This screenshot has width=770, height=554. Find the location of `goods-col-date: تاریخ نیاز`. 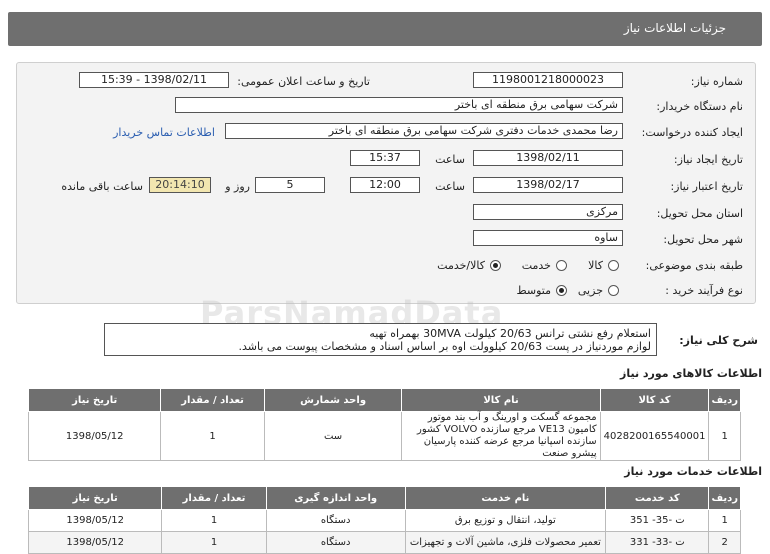

goods-col-date: تاریخ نیاز is located at coordinates (94, 400).